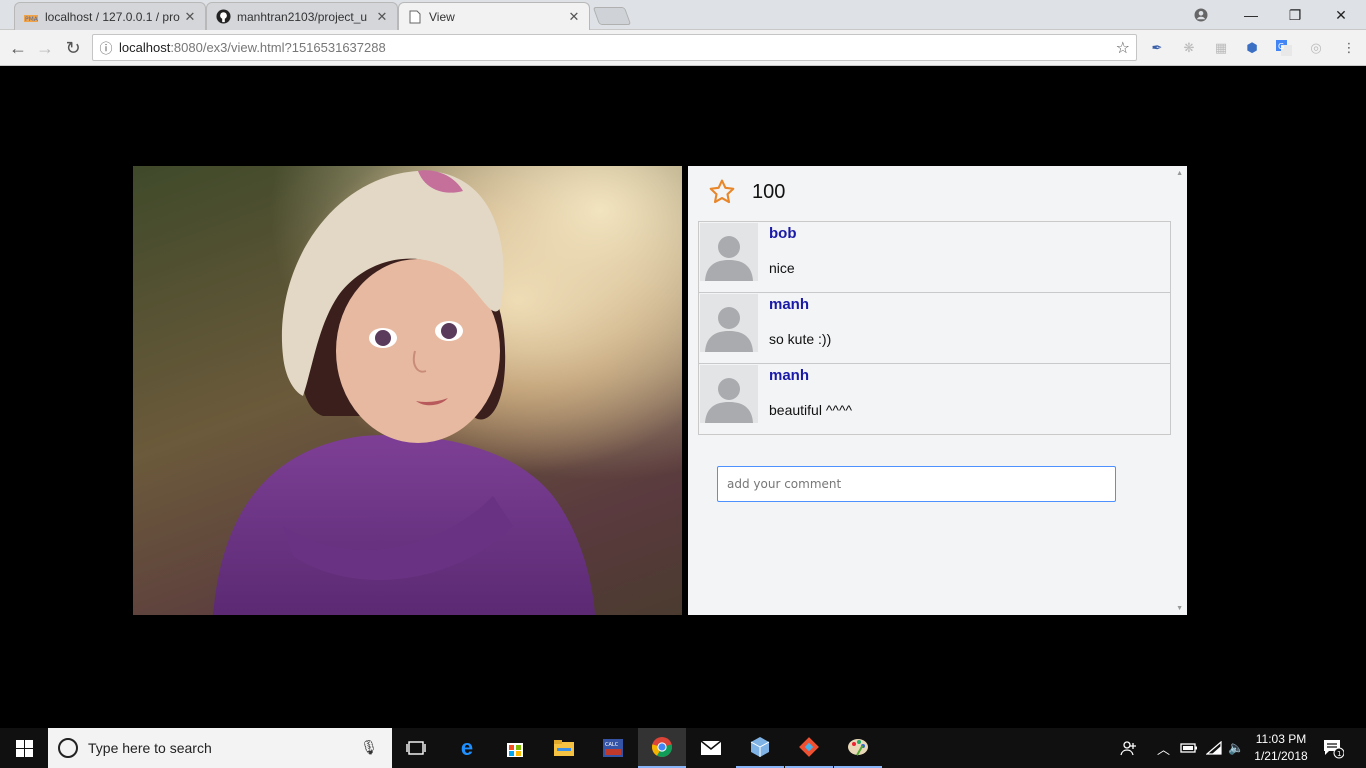  Describe the element at coordinates (494, 16) in the screenshot. I see `tab-view: View ✕` at that location.